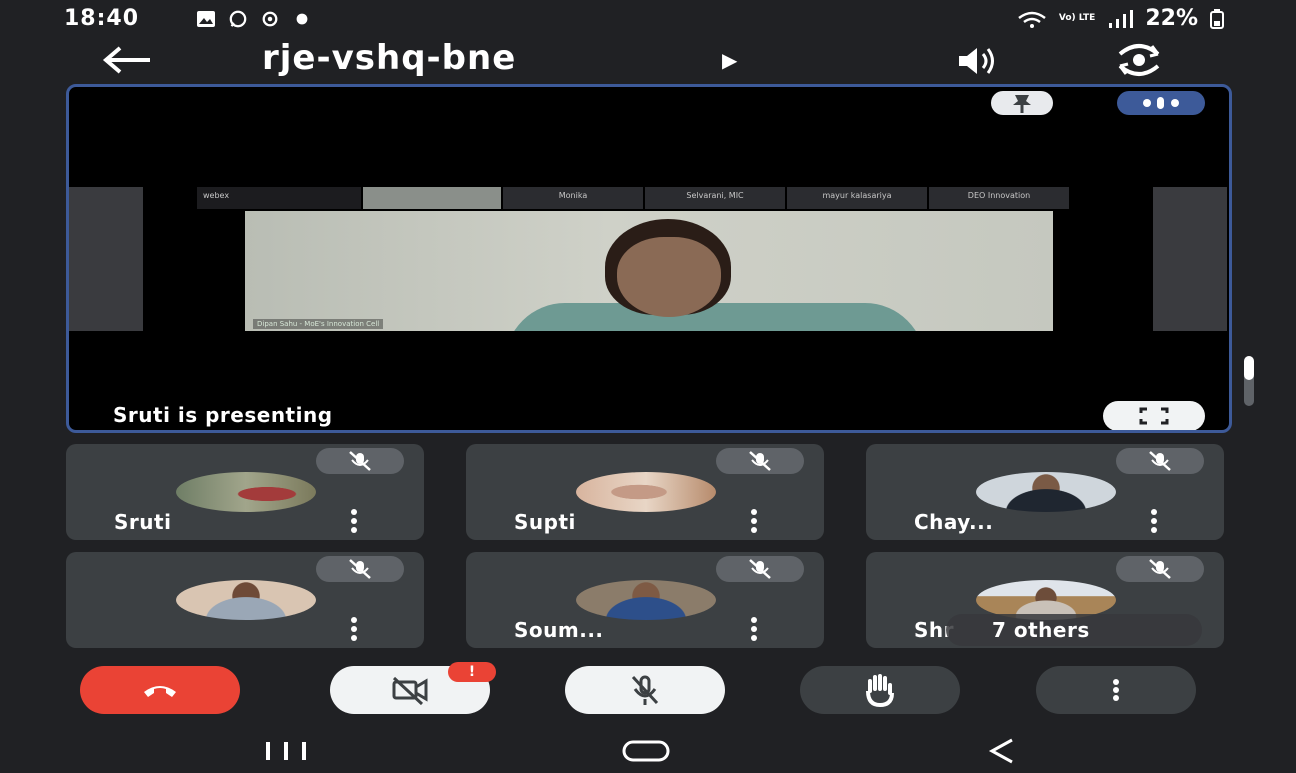 The height and width of the screenshot is (773, 1296). Describe the element at coordinates (1171, 18) in the screenshot. I see `battery-percent: 22%` at that location.